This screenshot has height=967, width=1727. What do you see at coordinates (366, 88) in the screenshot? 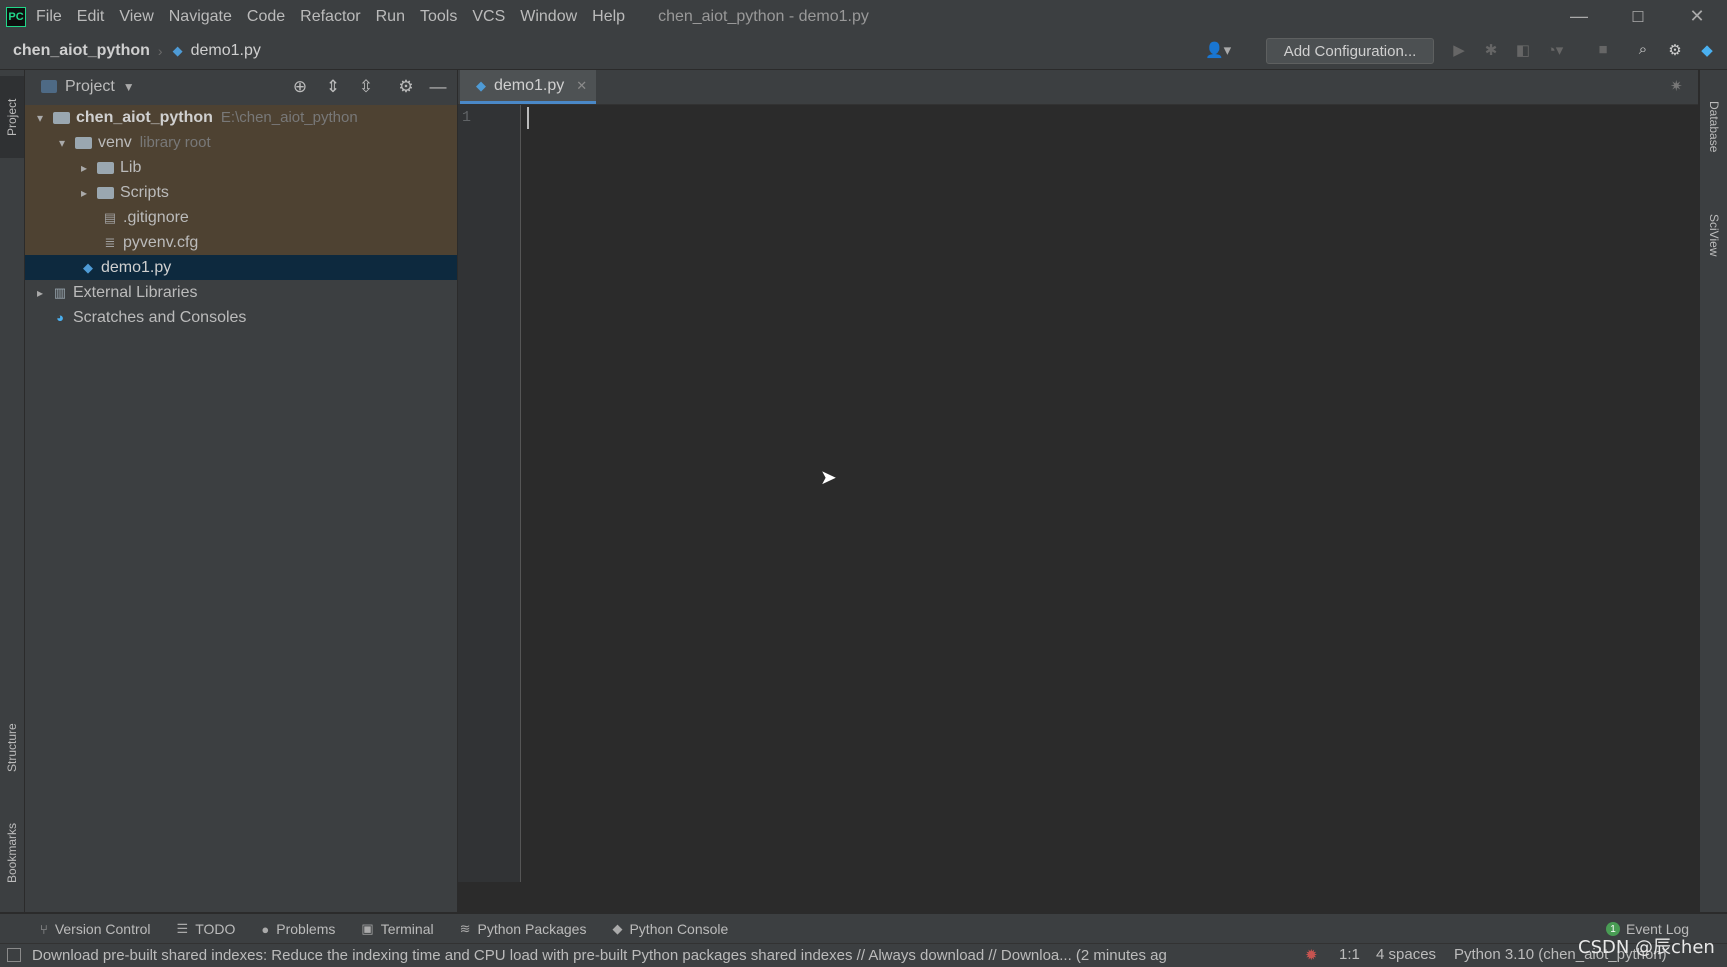
I see `collapse-all-icon: ⇳` at bounding box center [366, 88].